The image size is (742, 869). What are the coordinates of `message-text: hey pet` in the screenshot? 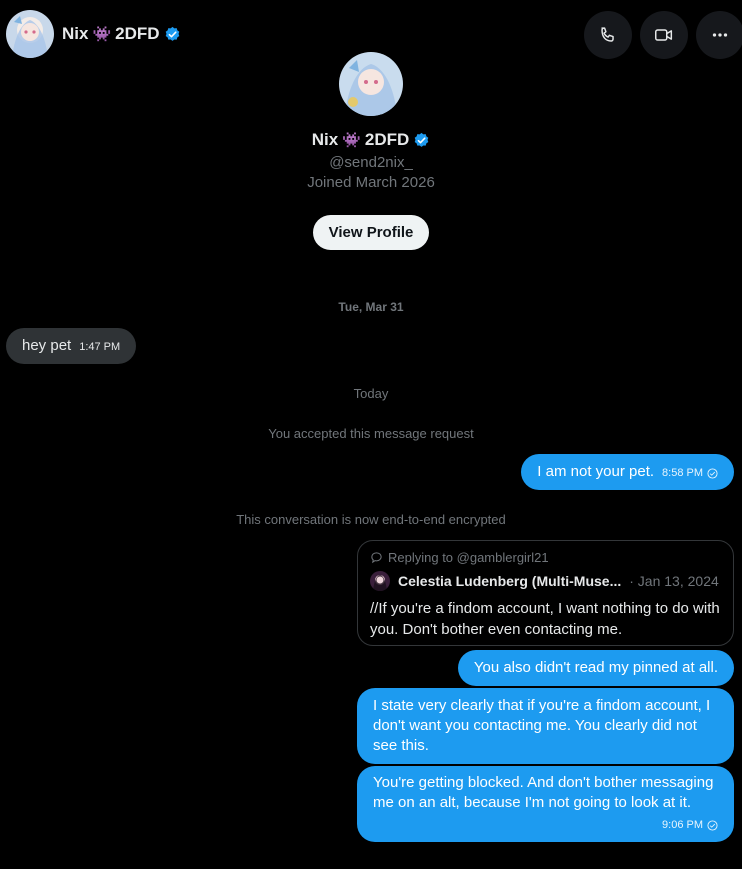 It's located at (47, 345).